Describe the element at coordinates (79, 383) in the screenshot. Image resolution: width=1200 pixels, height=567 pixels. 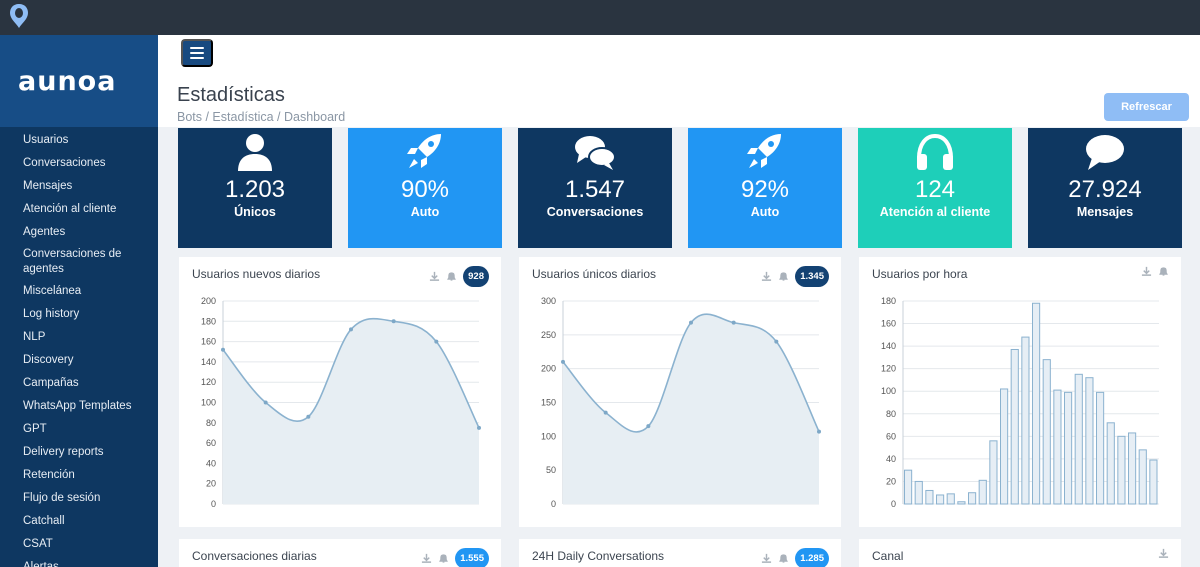
I see `sidebar-item-campanas: Campañas` at that location.